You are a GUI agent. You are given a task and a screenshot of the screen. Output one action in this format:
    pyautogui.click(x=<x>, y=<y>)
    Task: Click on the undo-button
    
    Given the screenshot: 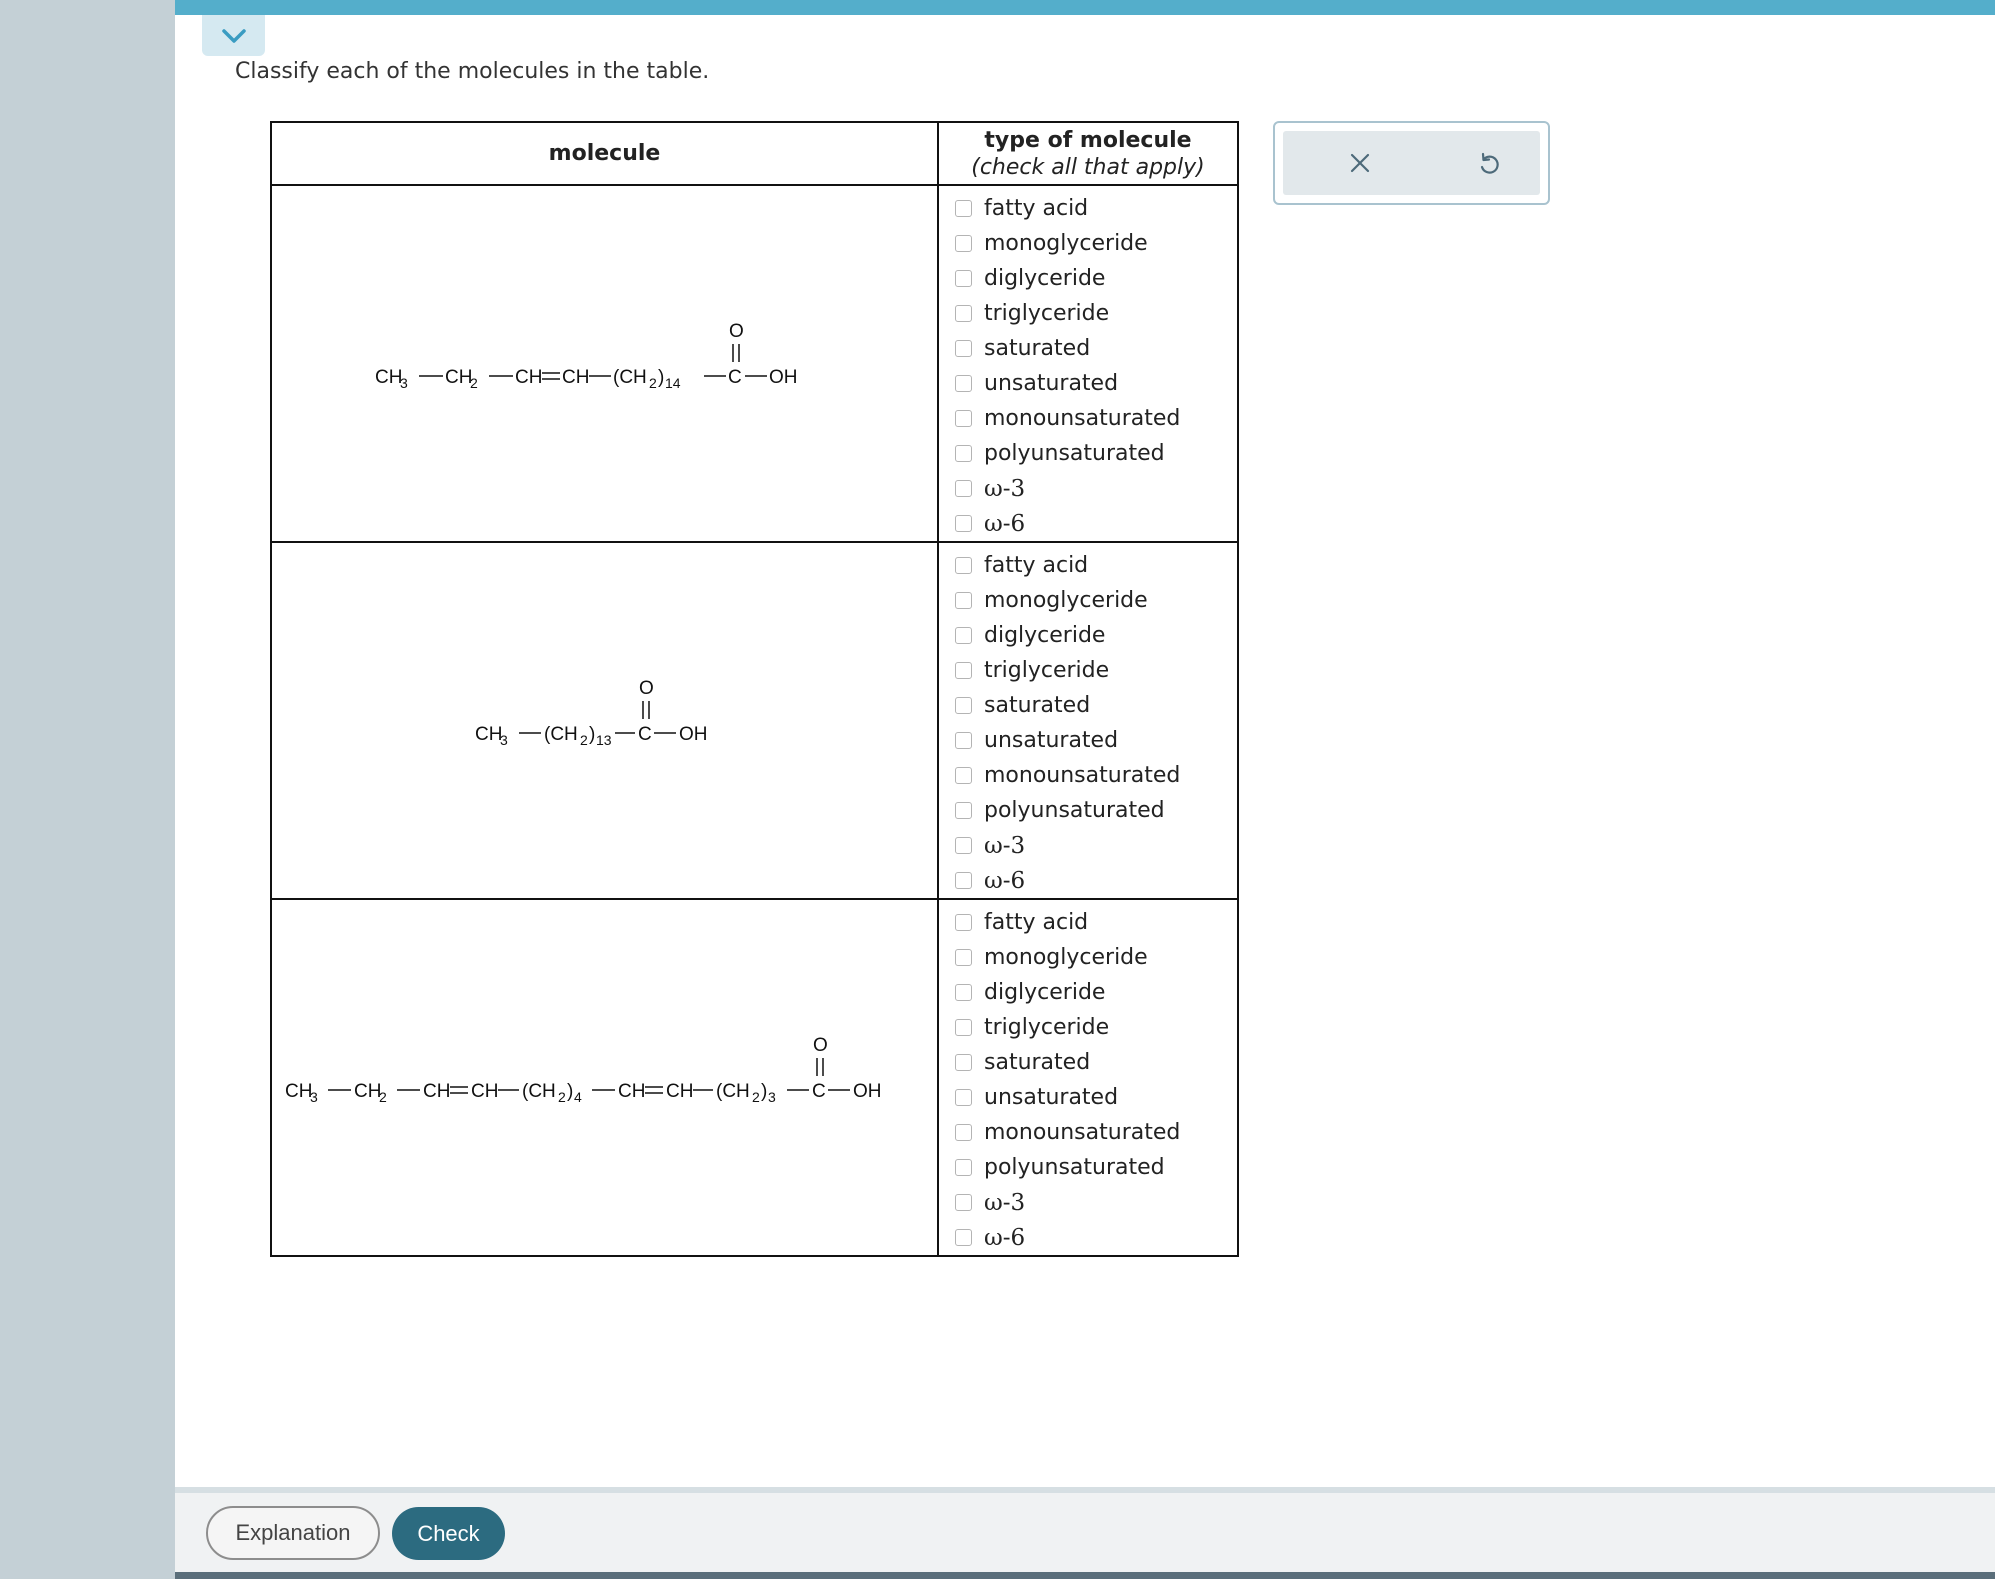 What is the action you would take?
    pyautogui.click(x=1489, y=163)
    